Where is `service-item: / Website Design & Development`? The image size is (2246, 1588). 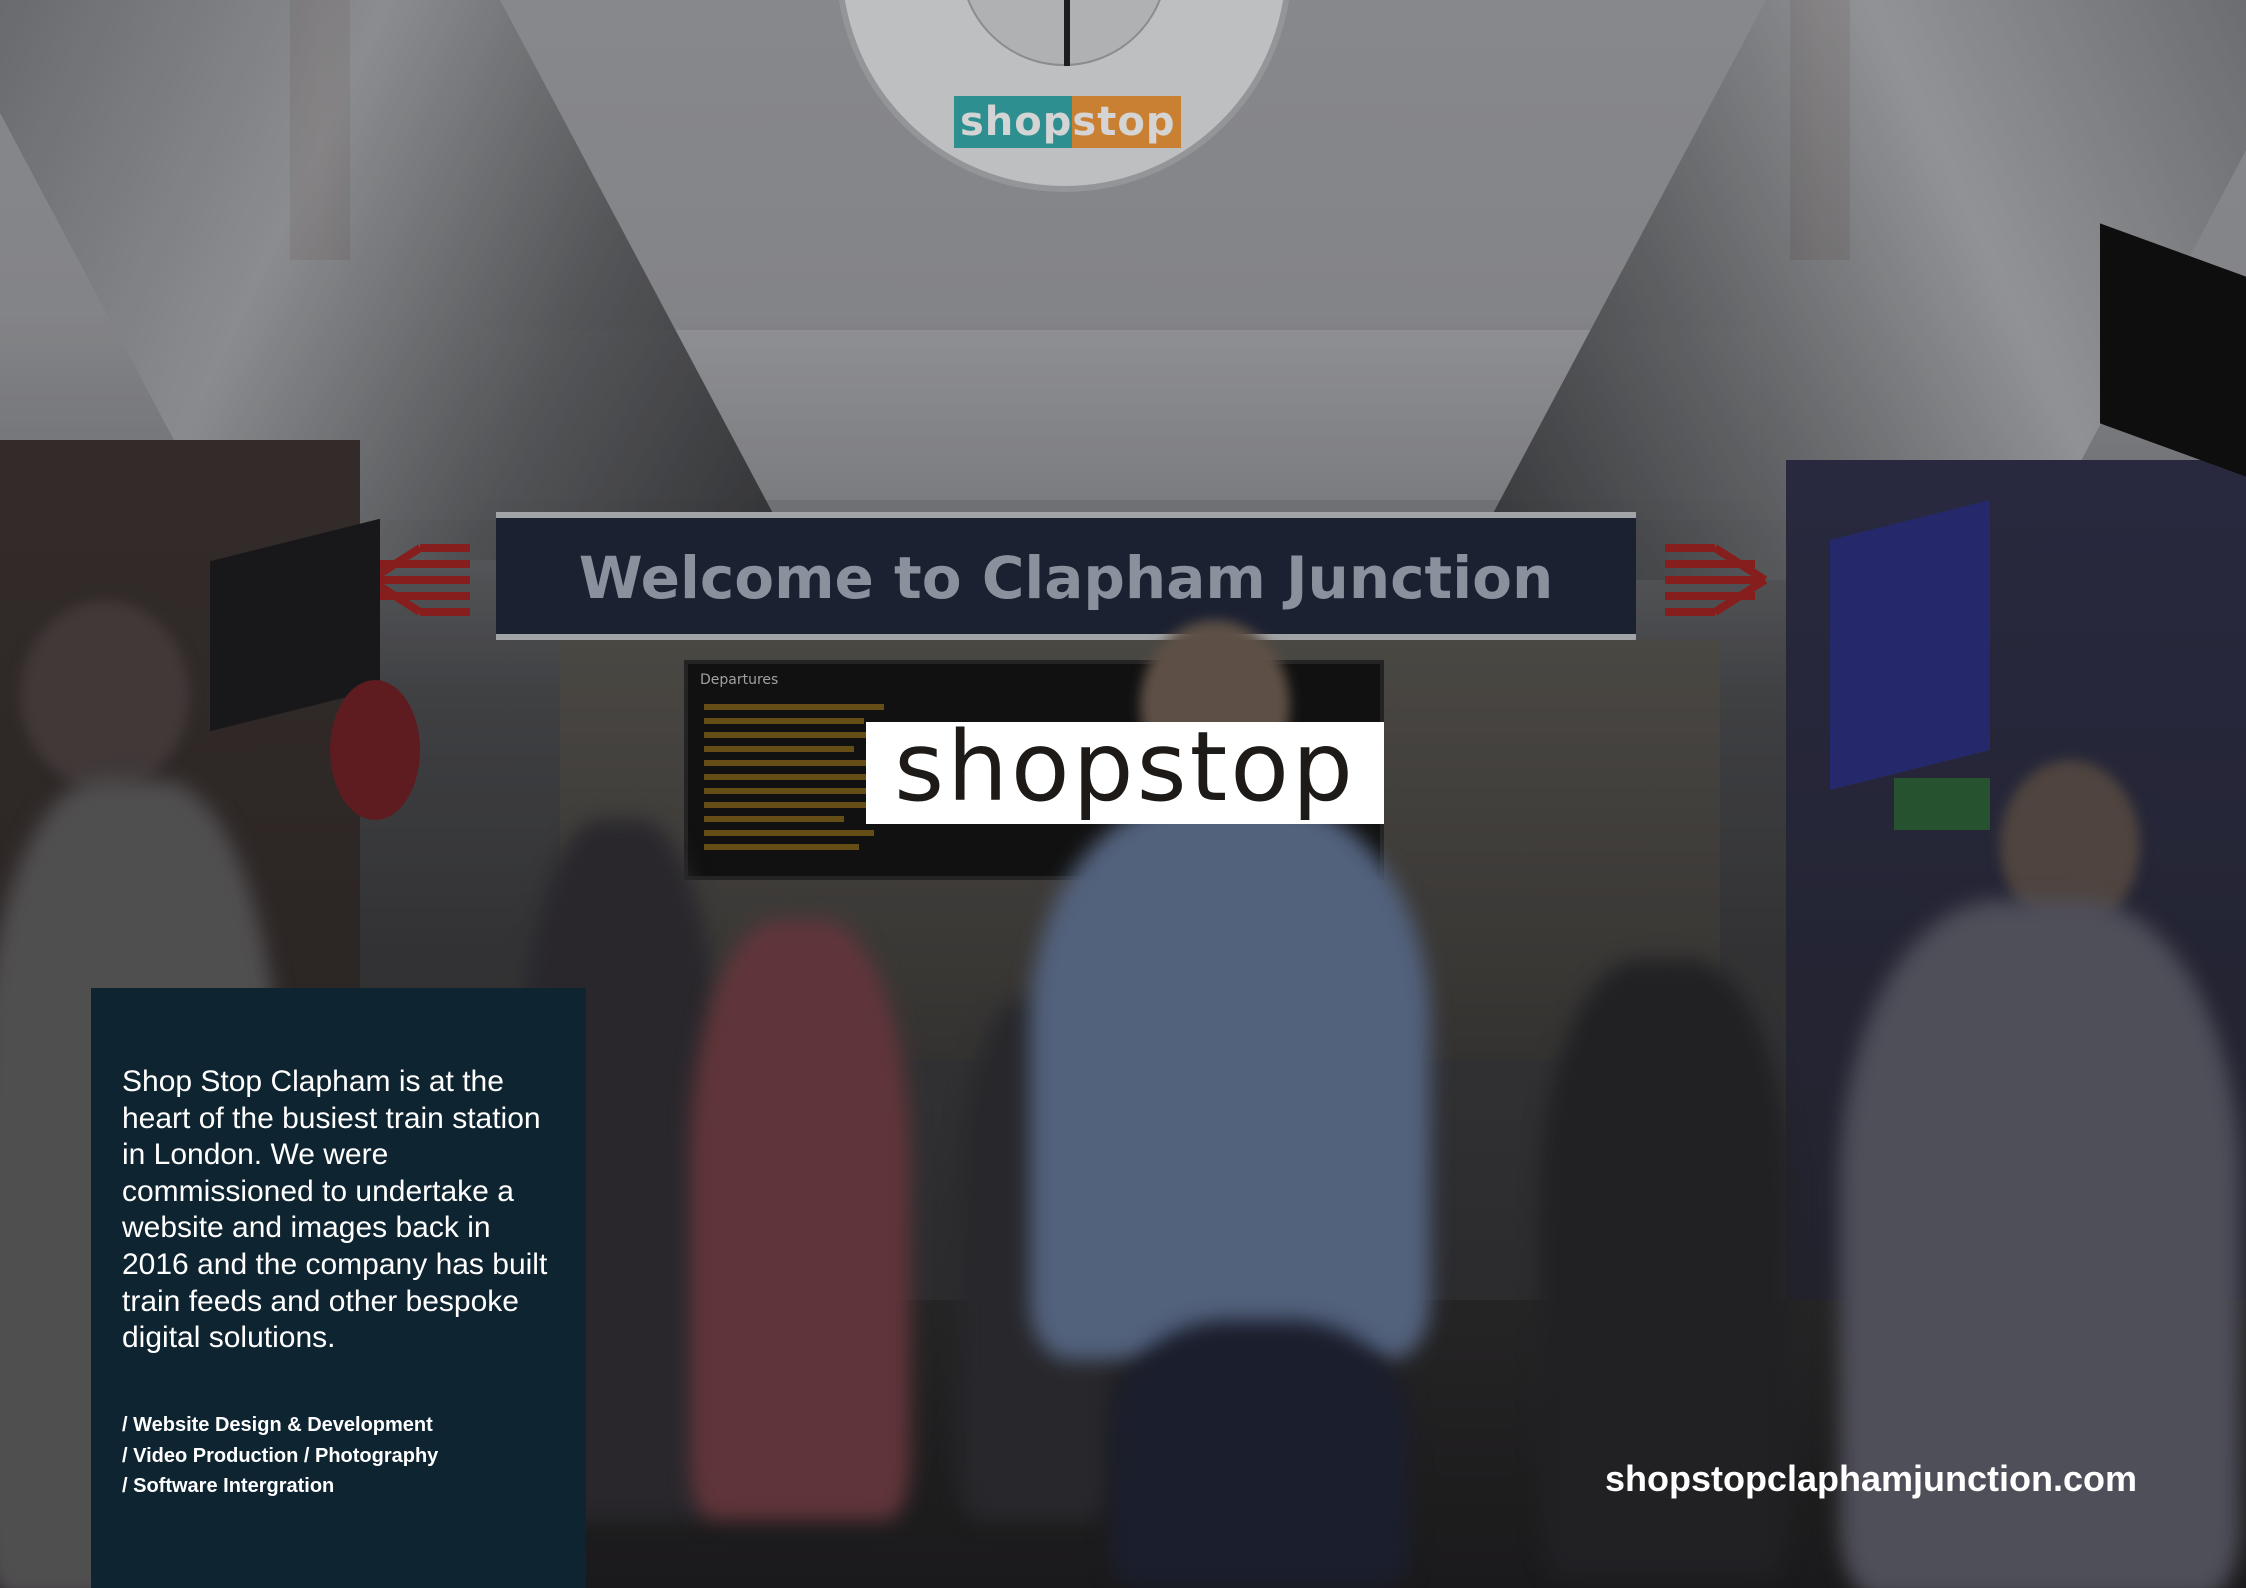
service-item: / Website Design & Development is located at coordinates (277, 1425).